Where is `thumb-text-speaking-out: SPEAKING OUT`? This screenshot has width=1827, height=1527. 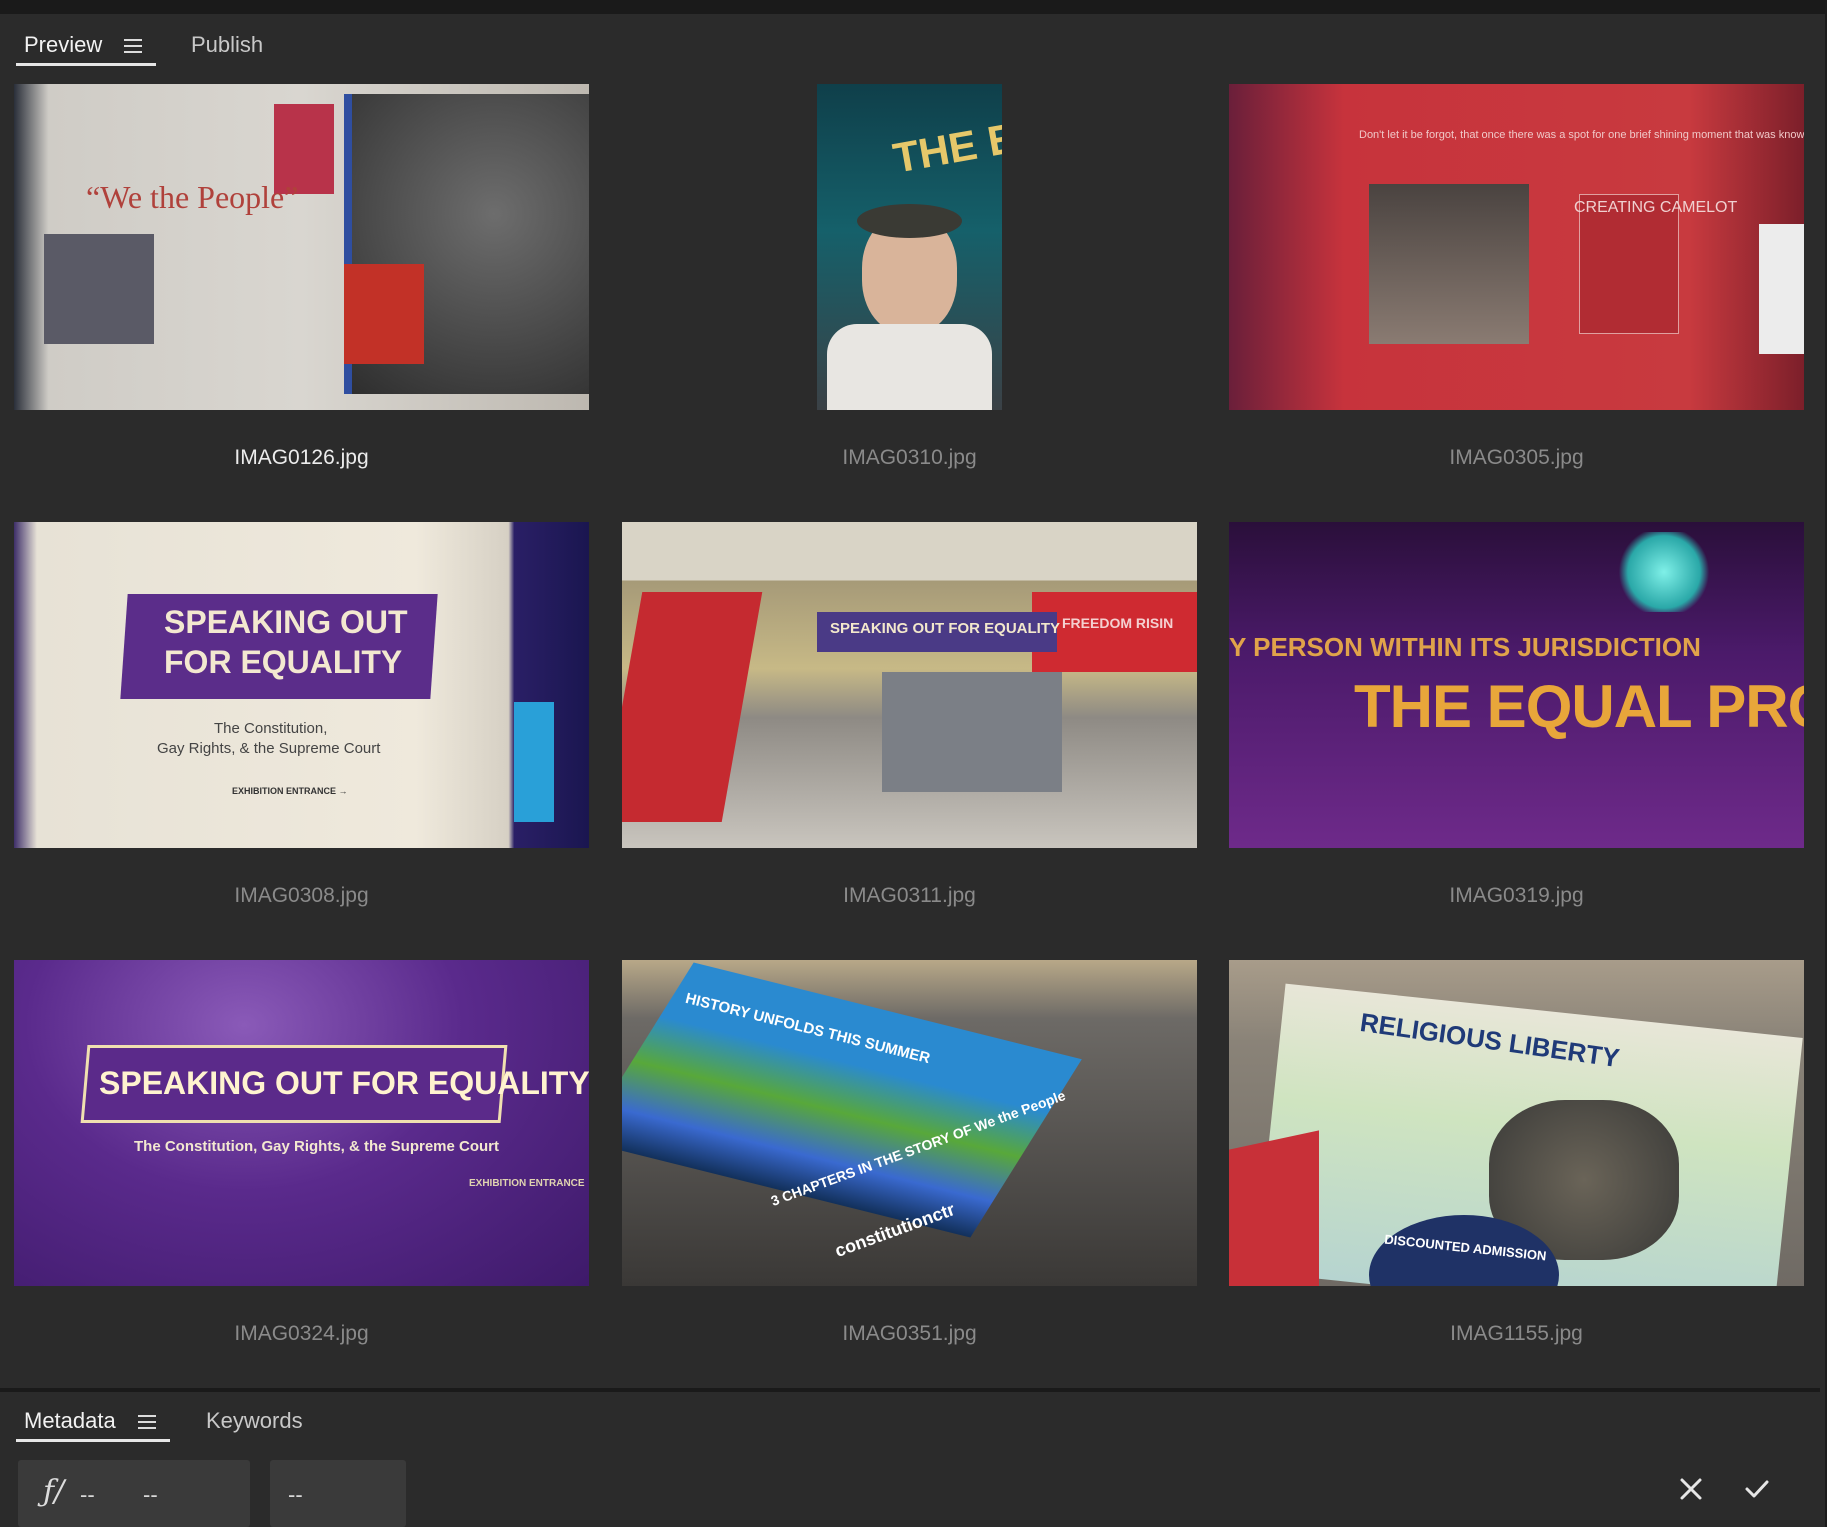
thumb-text-speaking-out: SPEAKING OUT is located at coordinates (286, 622).